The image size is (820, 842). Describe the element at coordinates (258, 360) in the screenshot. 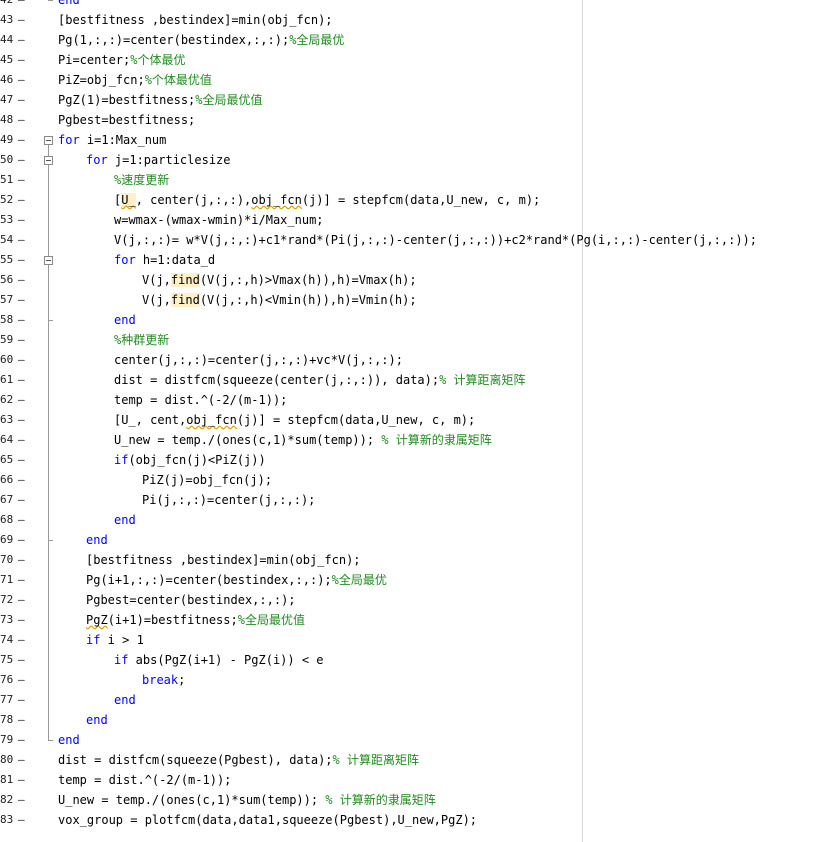

I see `code-text: center(j,:,:)=center(j,:,:)+vc*V(j,:,:);` at that location.